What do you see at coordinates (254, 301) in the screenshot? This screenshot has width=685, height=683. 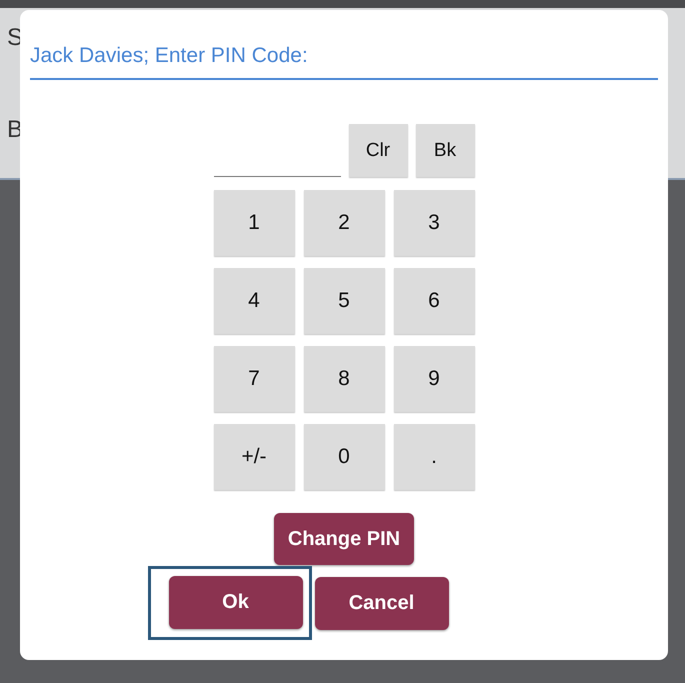 I see `keypad-key: 4` at bounding box center [254, 301].